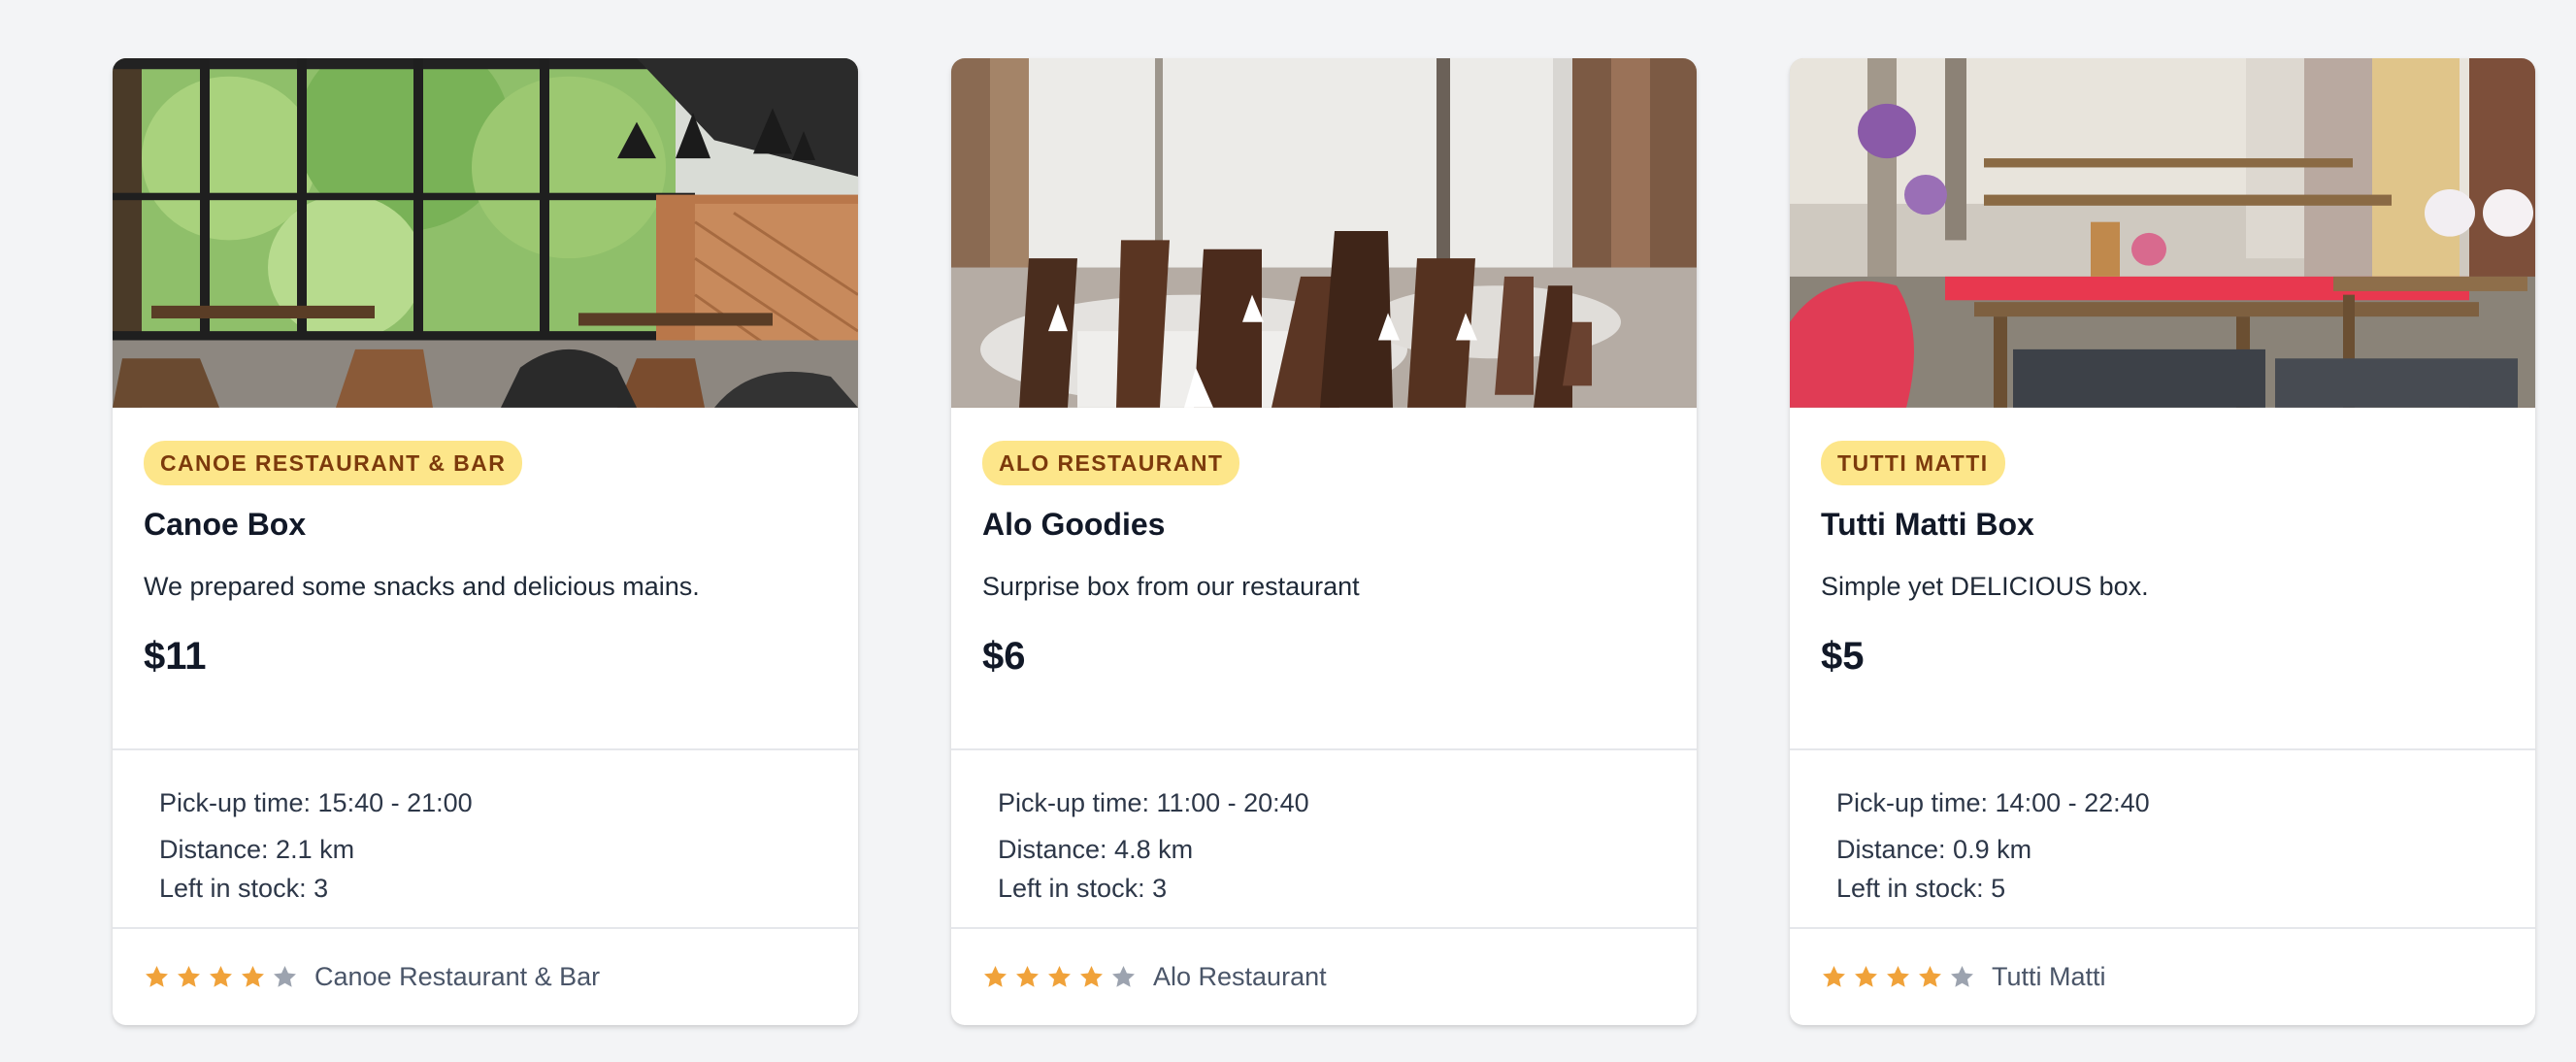  What do you see at coordinates (175, 656) in the screenshot?
I see `box-price: $11` at bounding box center [175, 656].